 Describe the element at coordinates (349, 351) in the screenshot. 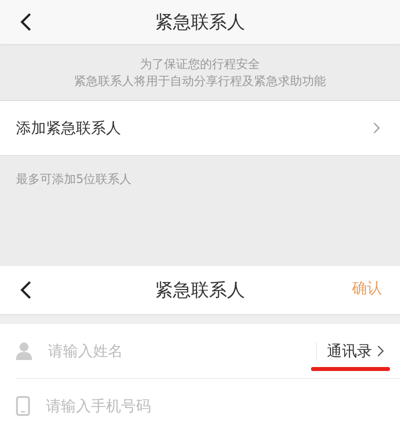

I see `contacts-link: 通讯录` at that location.